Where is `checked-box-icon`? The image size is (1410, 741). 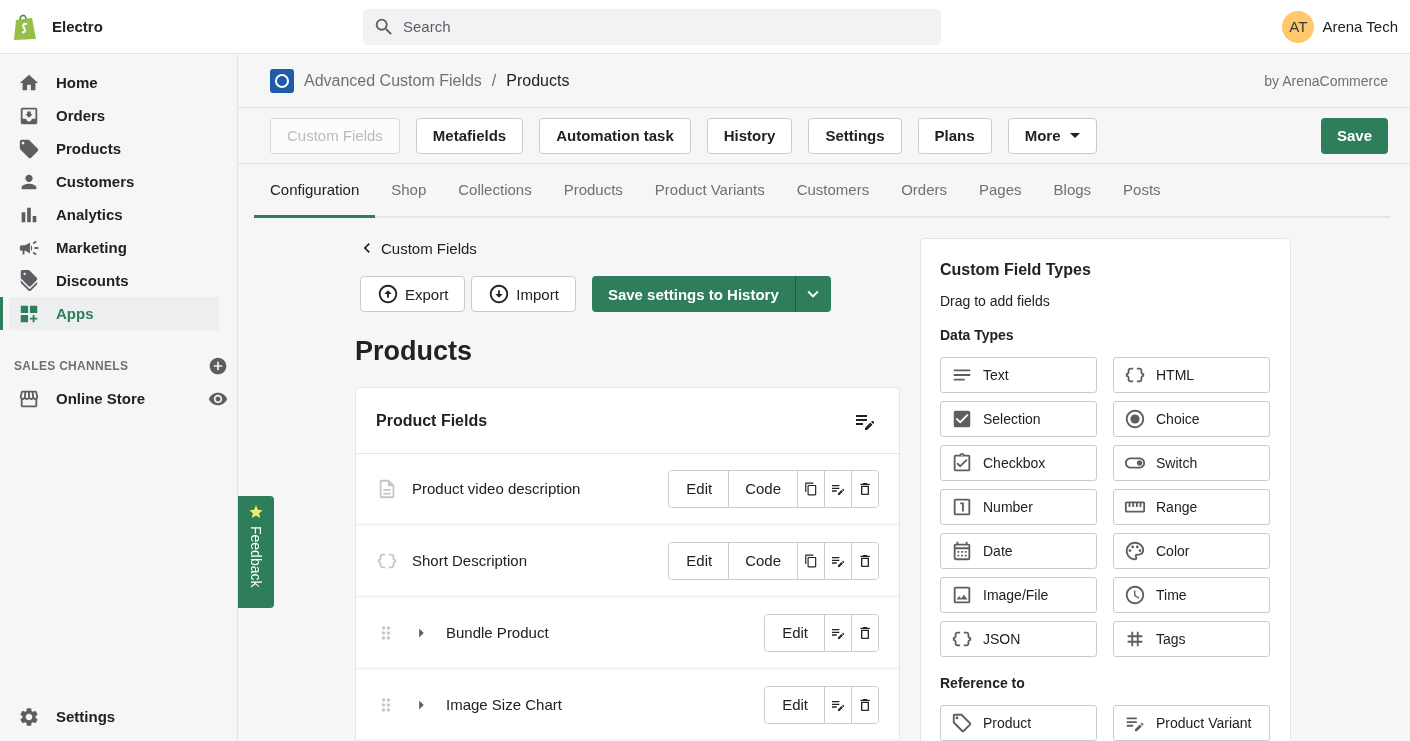 checked-box-icon is located at coordinates (962, 419).